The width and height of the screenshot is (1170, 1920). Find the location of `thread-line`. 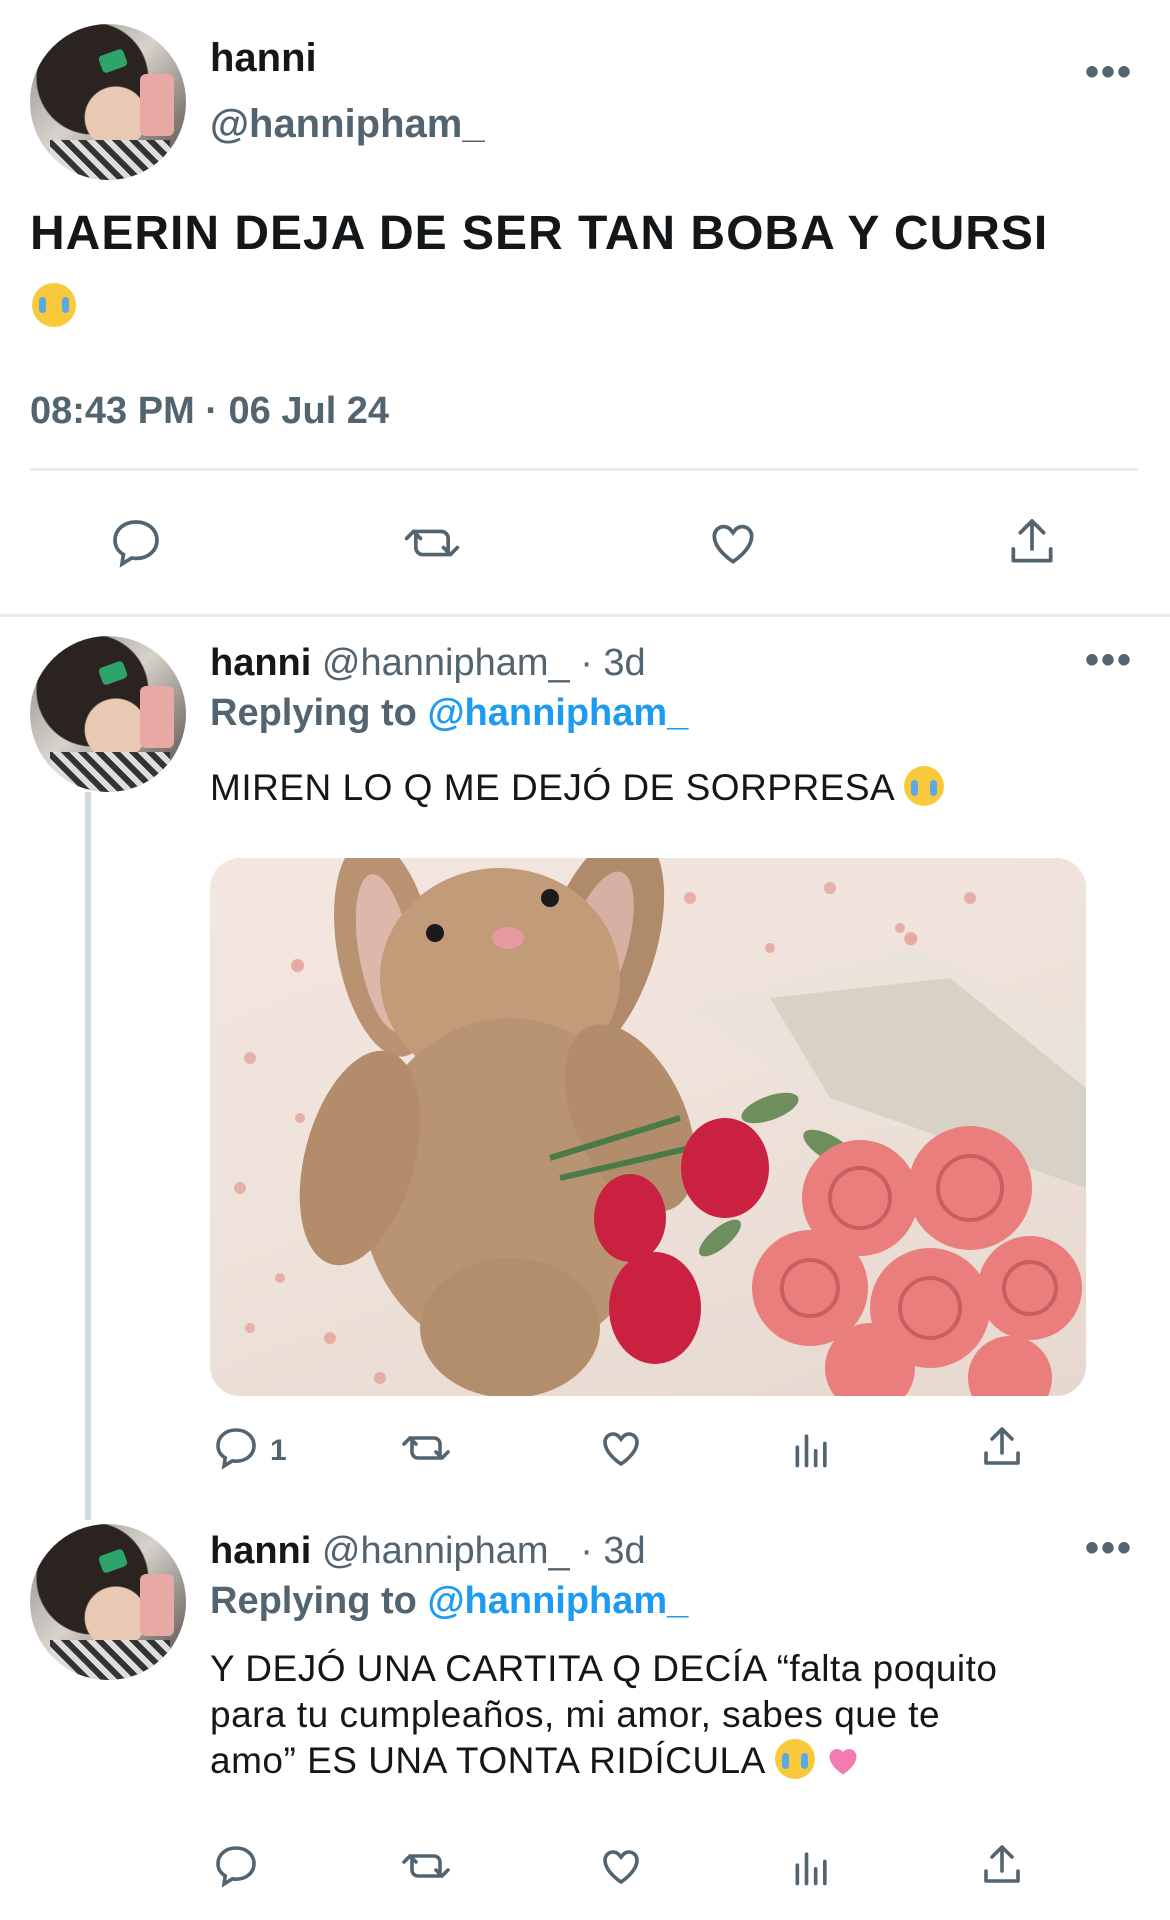

thread-line is located at coordinates (88, 1156).